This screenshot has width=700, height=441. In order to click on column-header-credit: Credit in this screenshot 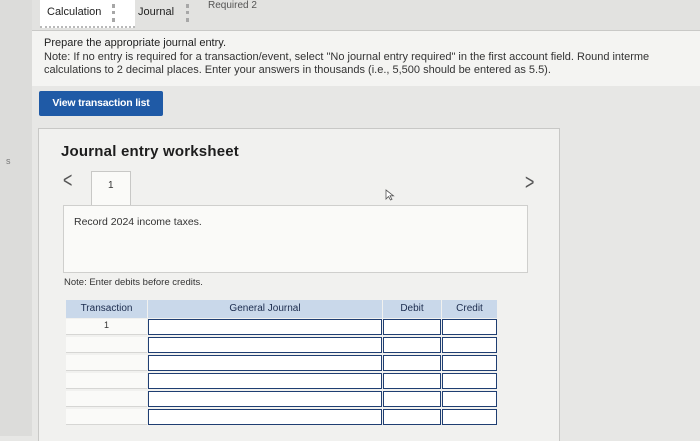, I will do `click(470, 309)`.